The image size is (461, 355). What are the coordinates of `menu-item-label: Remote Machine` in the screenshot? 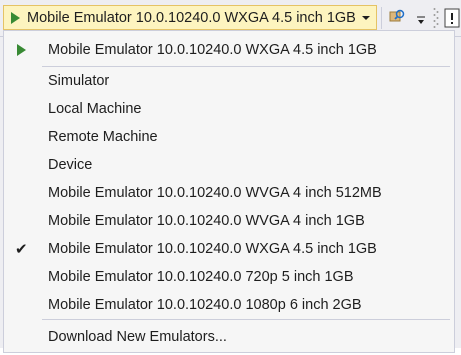 It's located at (103, 137).